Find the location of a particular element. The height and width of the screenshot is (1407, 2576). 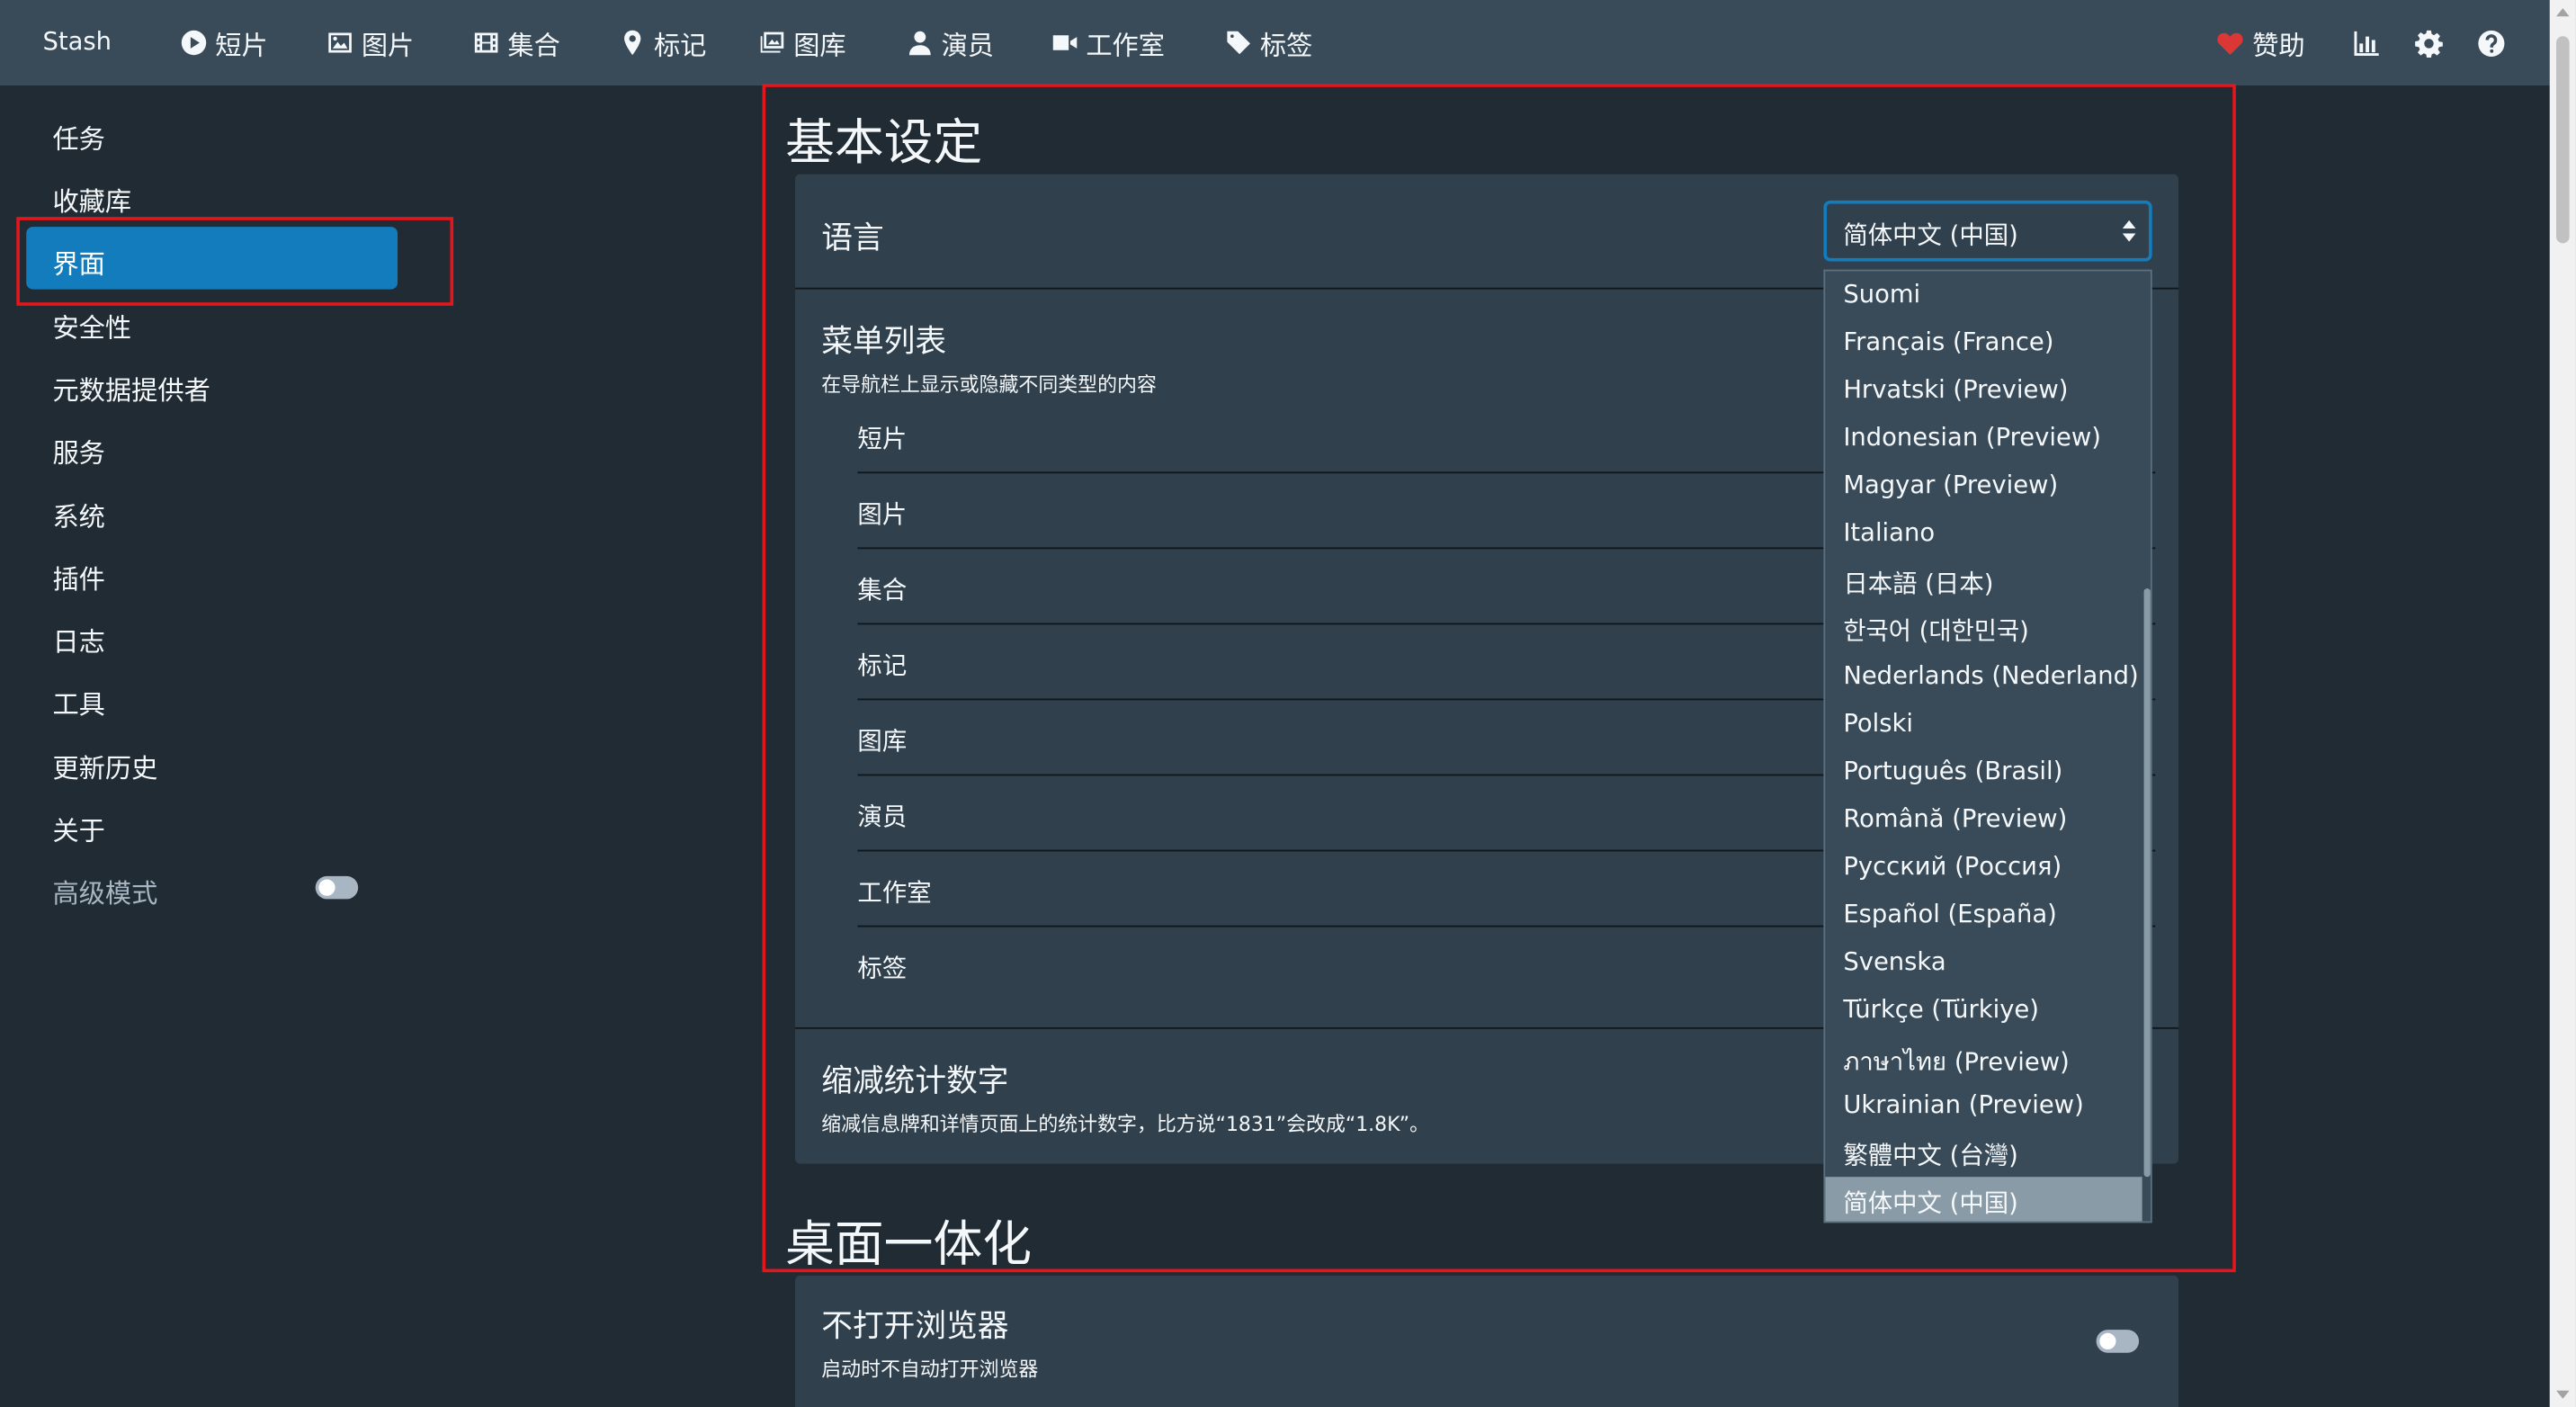

language-option: Italiano is located at coordinates (1983, 533).